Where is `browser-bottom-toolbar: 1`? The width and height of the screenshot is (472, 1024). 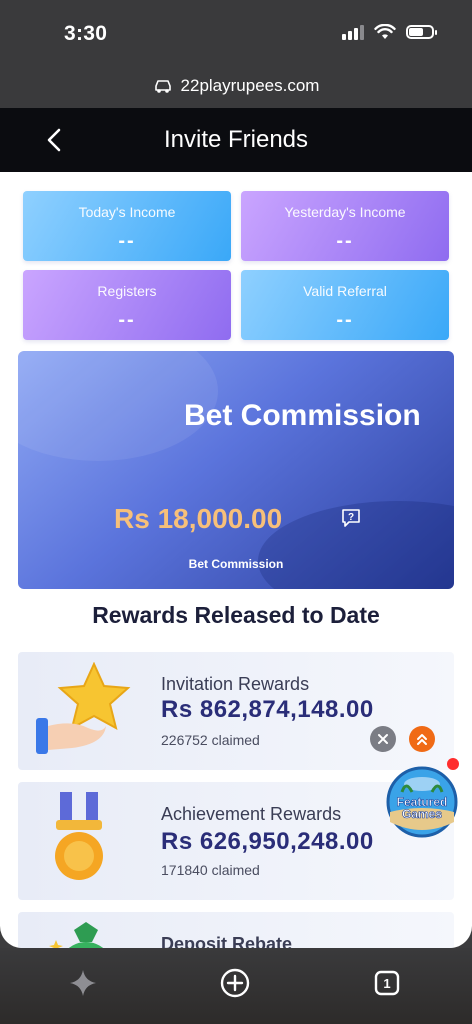
browser-bottom-toolbar: 1 is located at coordinates (236, 986).